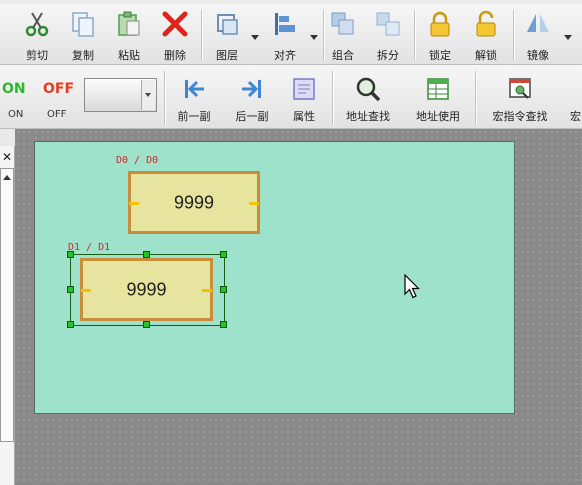 This screenshot has height=485, width=582. I want to click on lock-icon, so click(440, 24).